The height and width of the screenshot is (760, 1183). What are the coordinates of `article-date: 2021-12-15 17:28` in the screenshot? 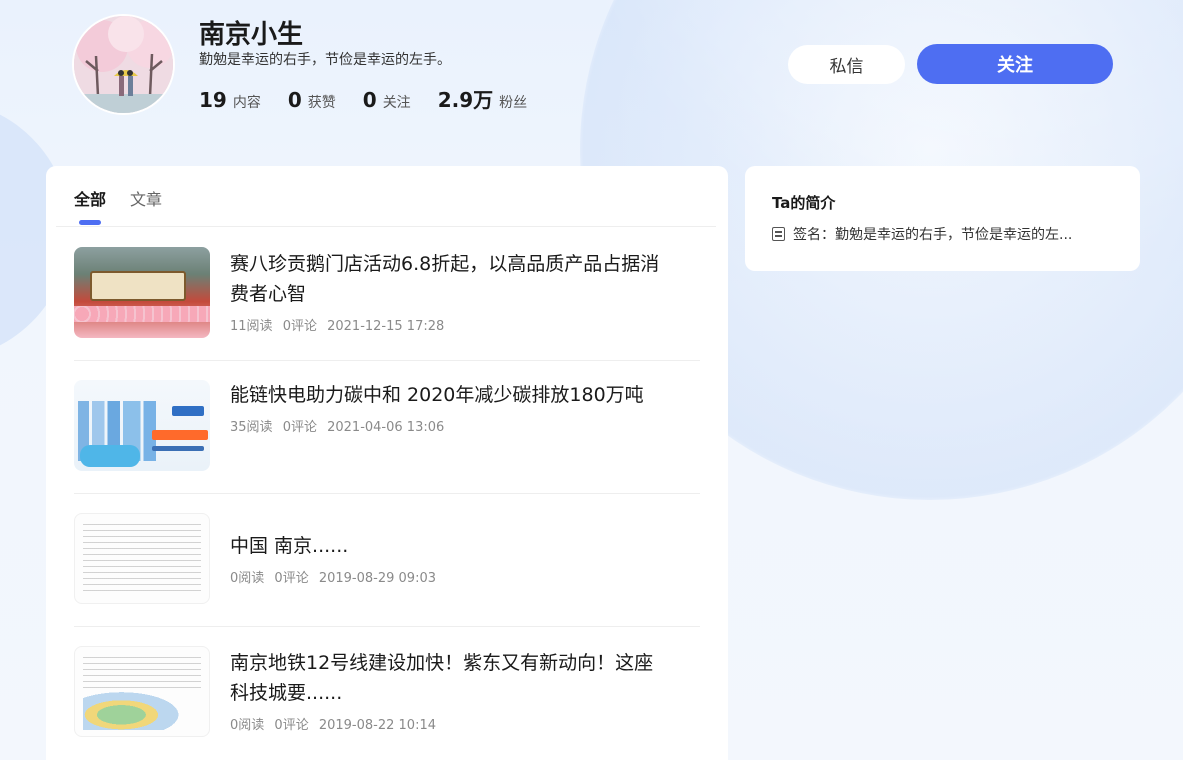 It's located at (386, 326).